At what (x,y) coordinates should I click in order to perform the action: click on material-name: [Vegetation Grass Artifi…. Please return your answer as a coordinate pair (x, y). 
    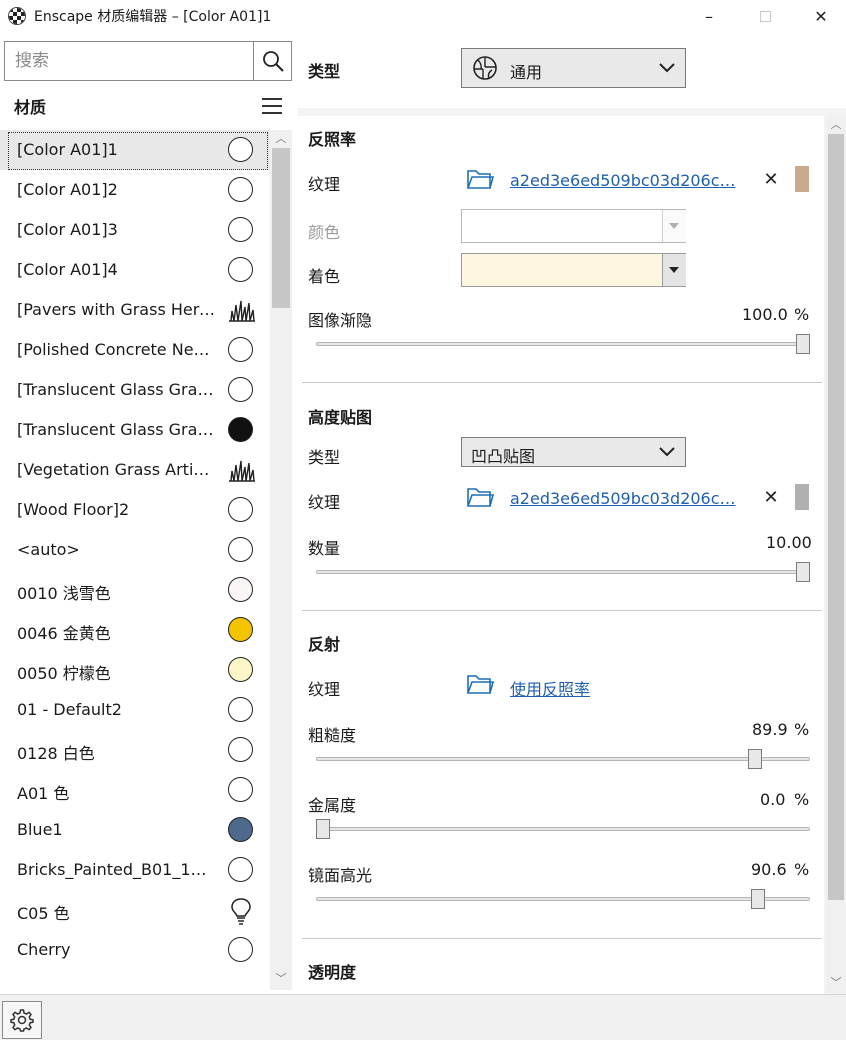
    Looking at the image, I should click on (118, 469).